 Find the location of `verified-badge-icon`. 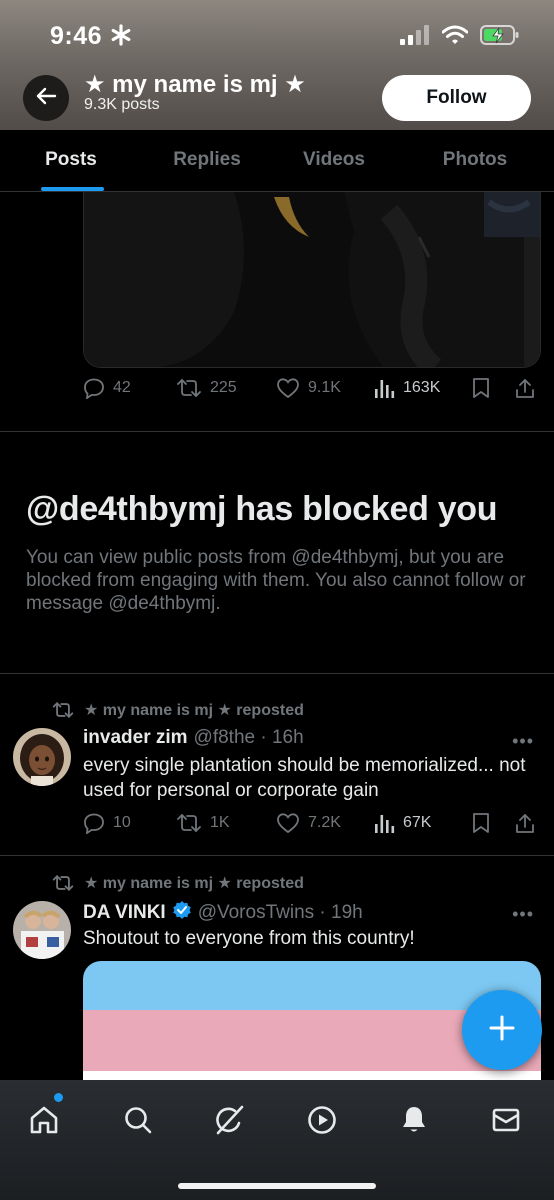

verified-badge-icon is located at coordinates (182, 913).